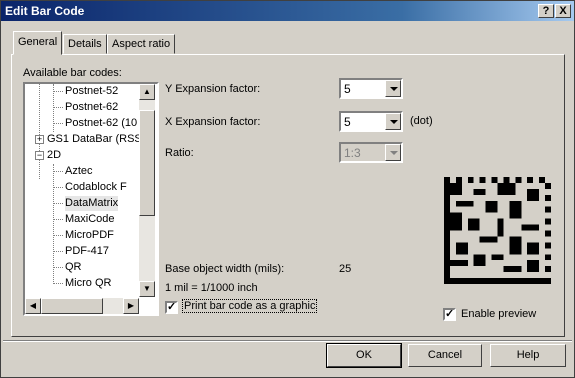 The height and width of the screenshot is (378, 575). I want to click on y-expansion-label: Y Expansion factor:, so click(213, 89).